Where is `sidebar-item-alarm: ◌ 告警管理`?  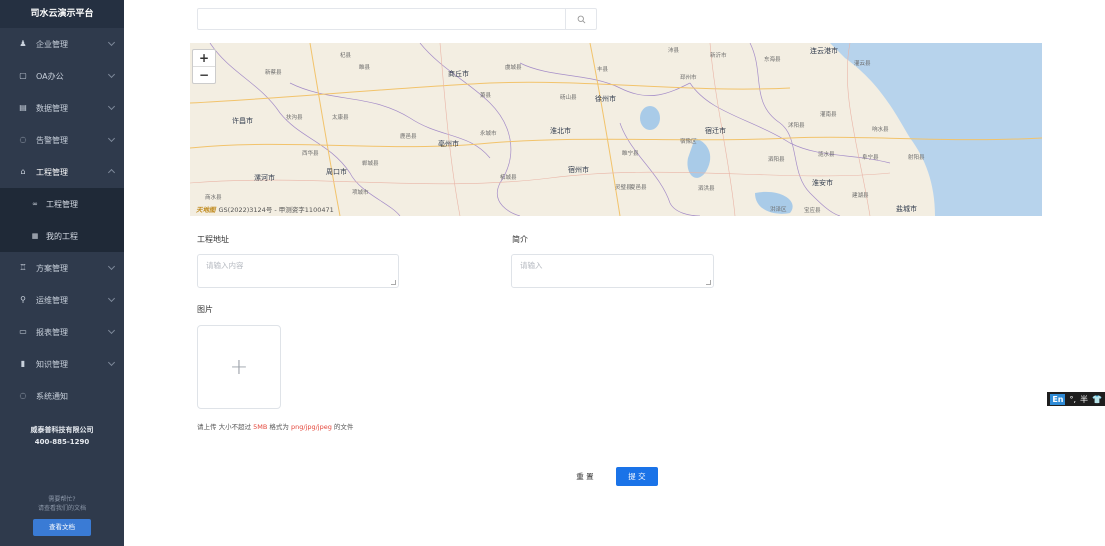 sidebar-item-alarm: ◌ 告警管理 is located at coordinates (62, 140).